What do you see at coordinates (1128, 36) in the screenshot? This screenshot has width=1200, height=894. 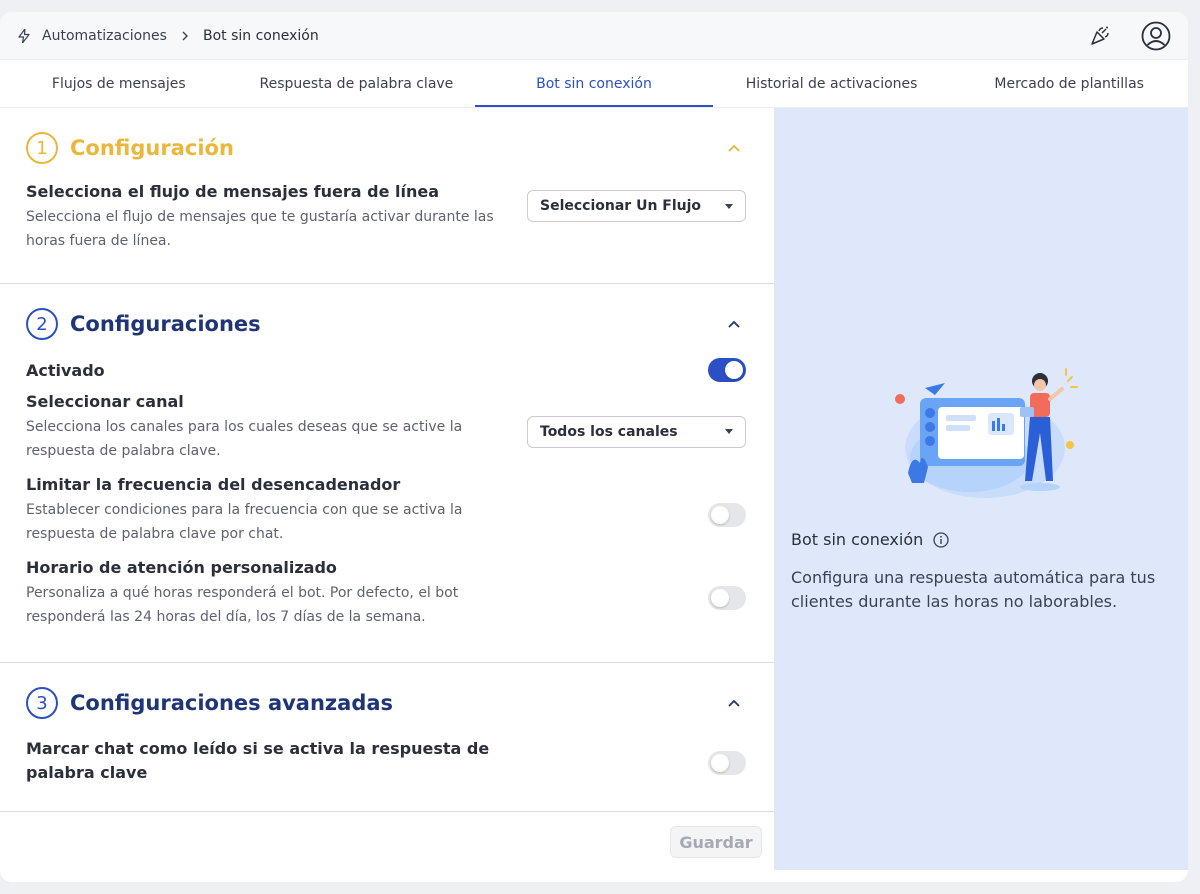 I see `header-actions` at bounding box center [1128, 36].